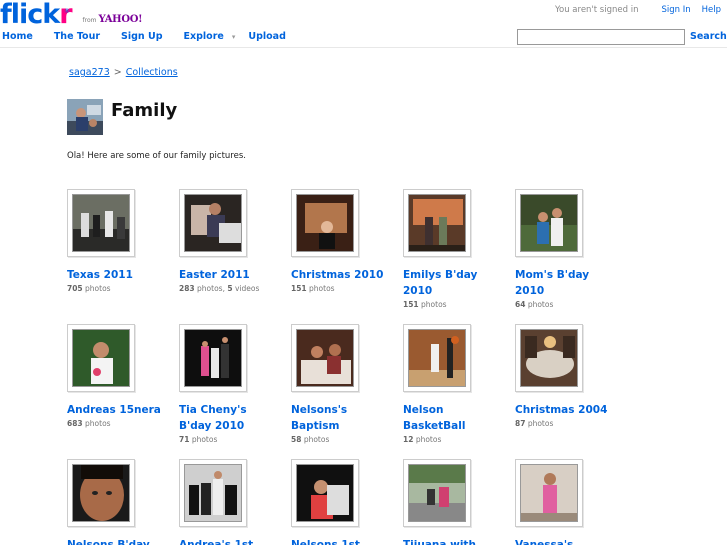  Describe the element at coordinates (122, 289) in the screenshot. I see `set-count: 705 photos` at that location.